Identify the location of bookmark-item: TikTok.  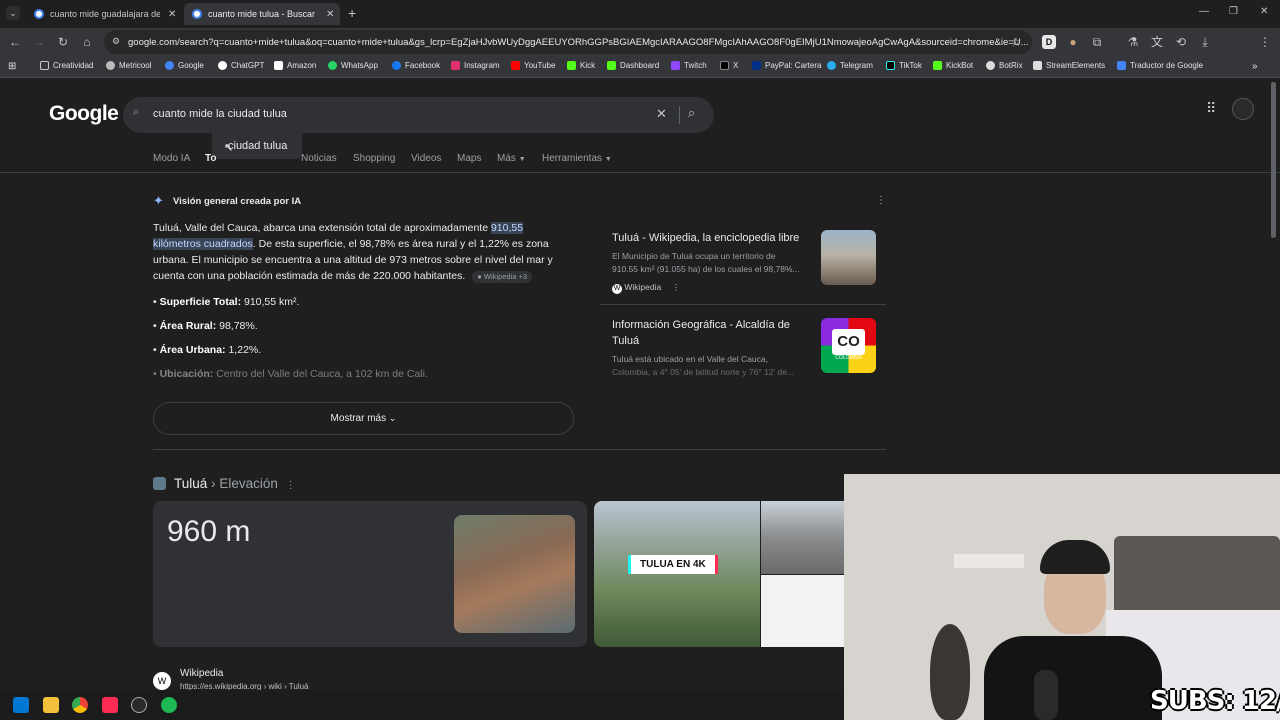
(904, 65).